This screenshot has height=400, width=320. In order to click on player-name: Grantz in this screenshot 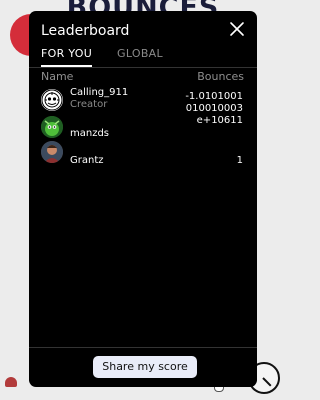, I will do `click(87, 160)`.